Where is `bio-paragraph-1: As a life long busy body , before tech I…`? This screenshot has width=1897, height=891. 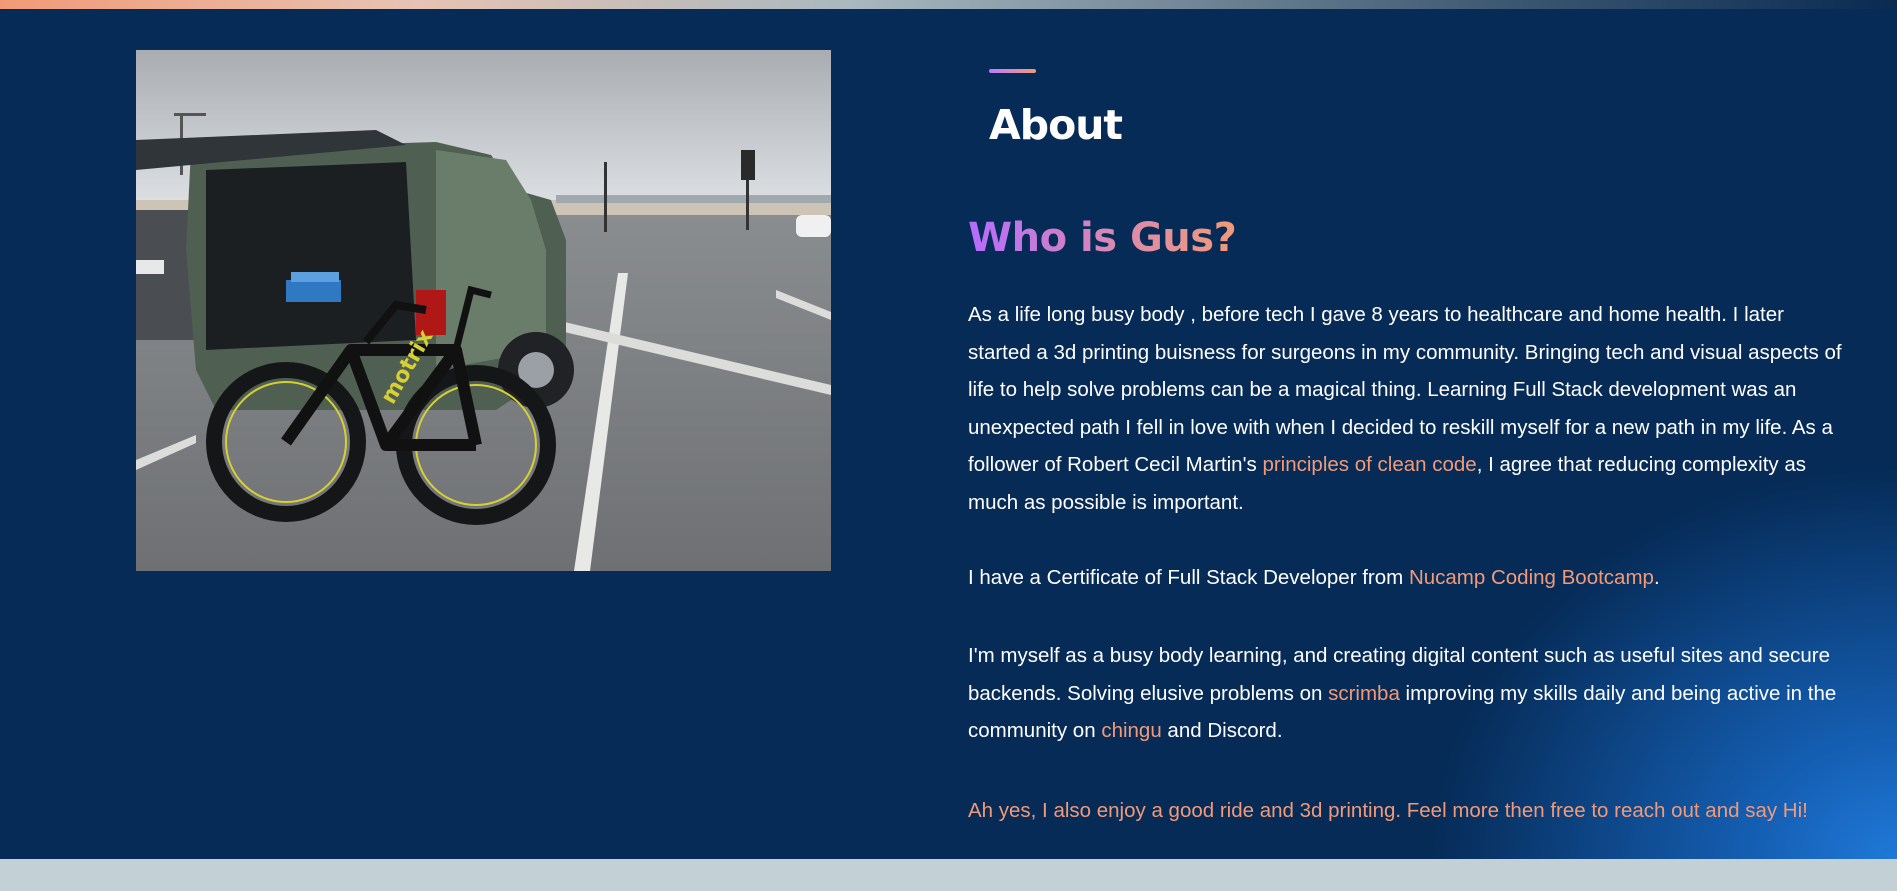
bio-paragraph-1: As a life long busy body , before tech I… is located at coordinates (1408, 408).